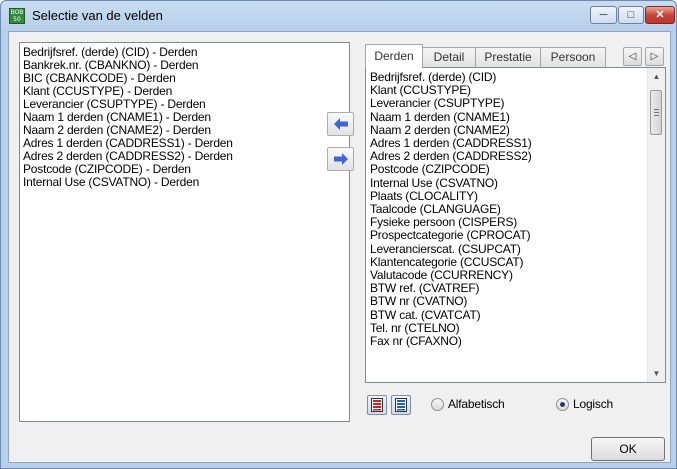  What do you see at coordinates (632, 56) in the screenshot?
I see `tab-scroll-left-icon: ◁` at bounding box center [632, 56].